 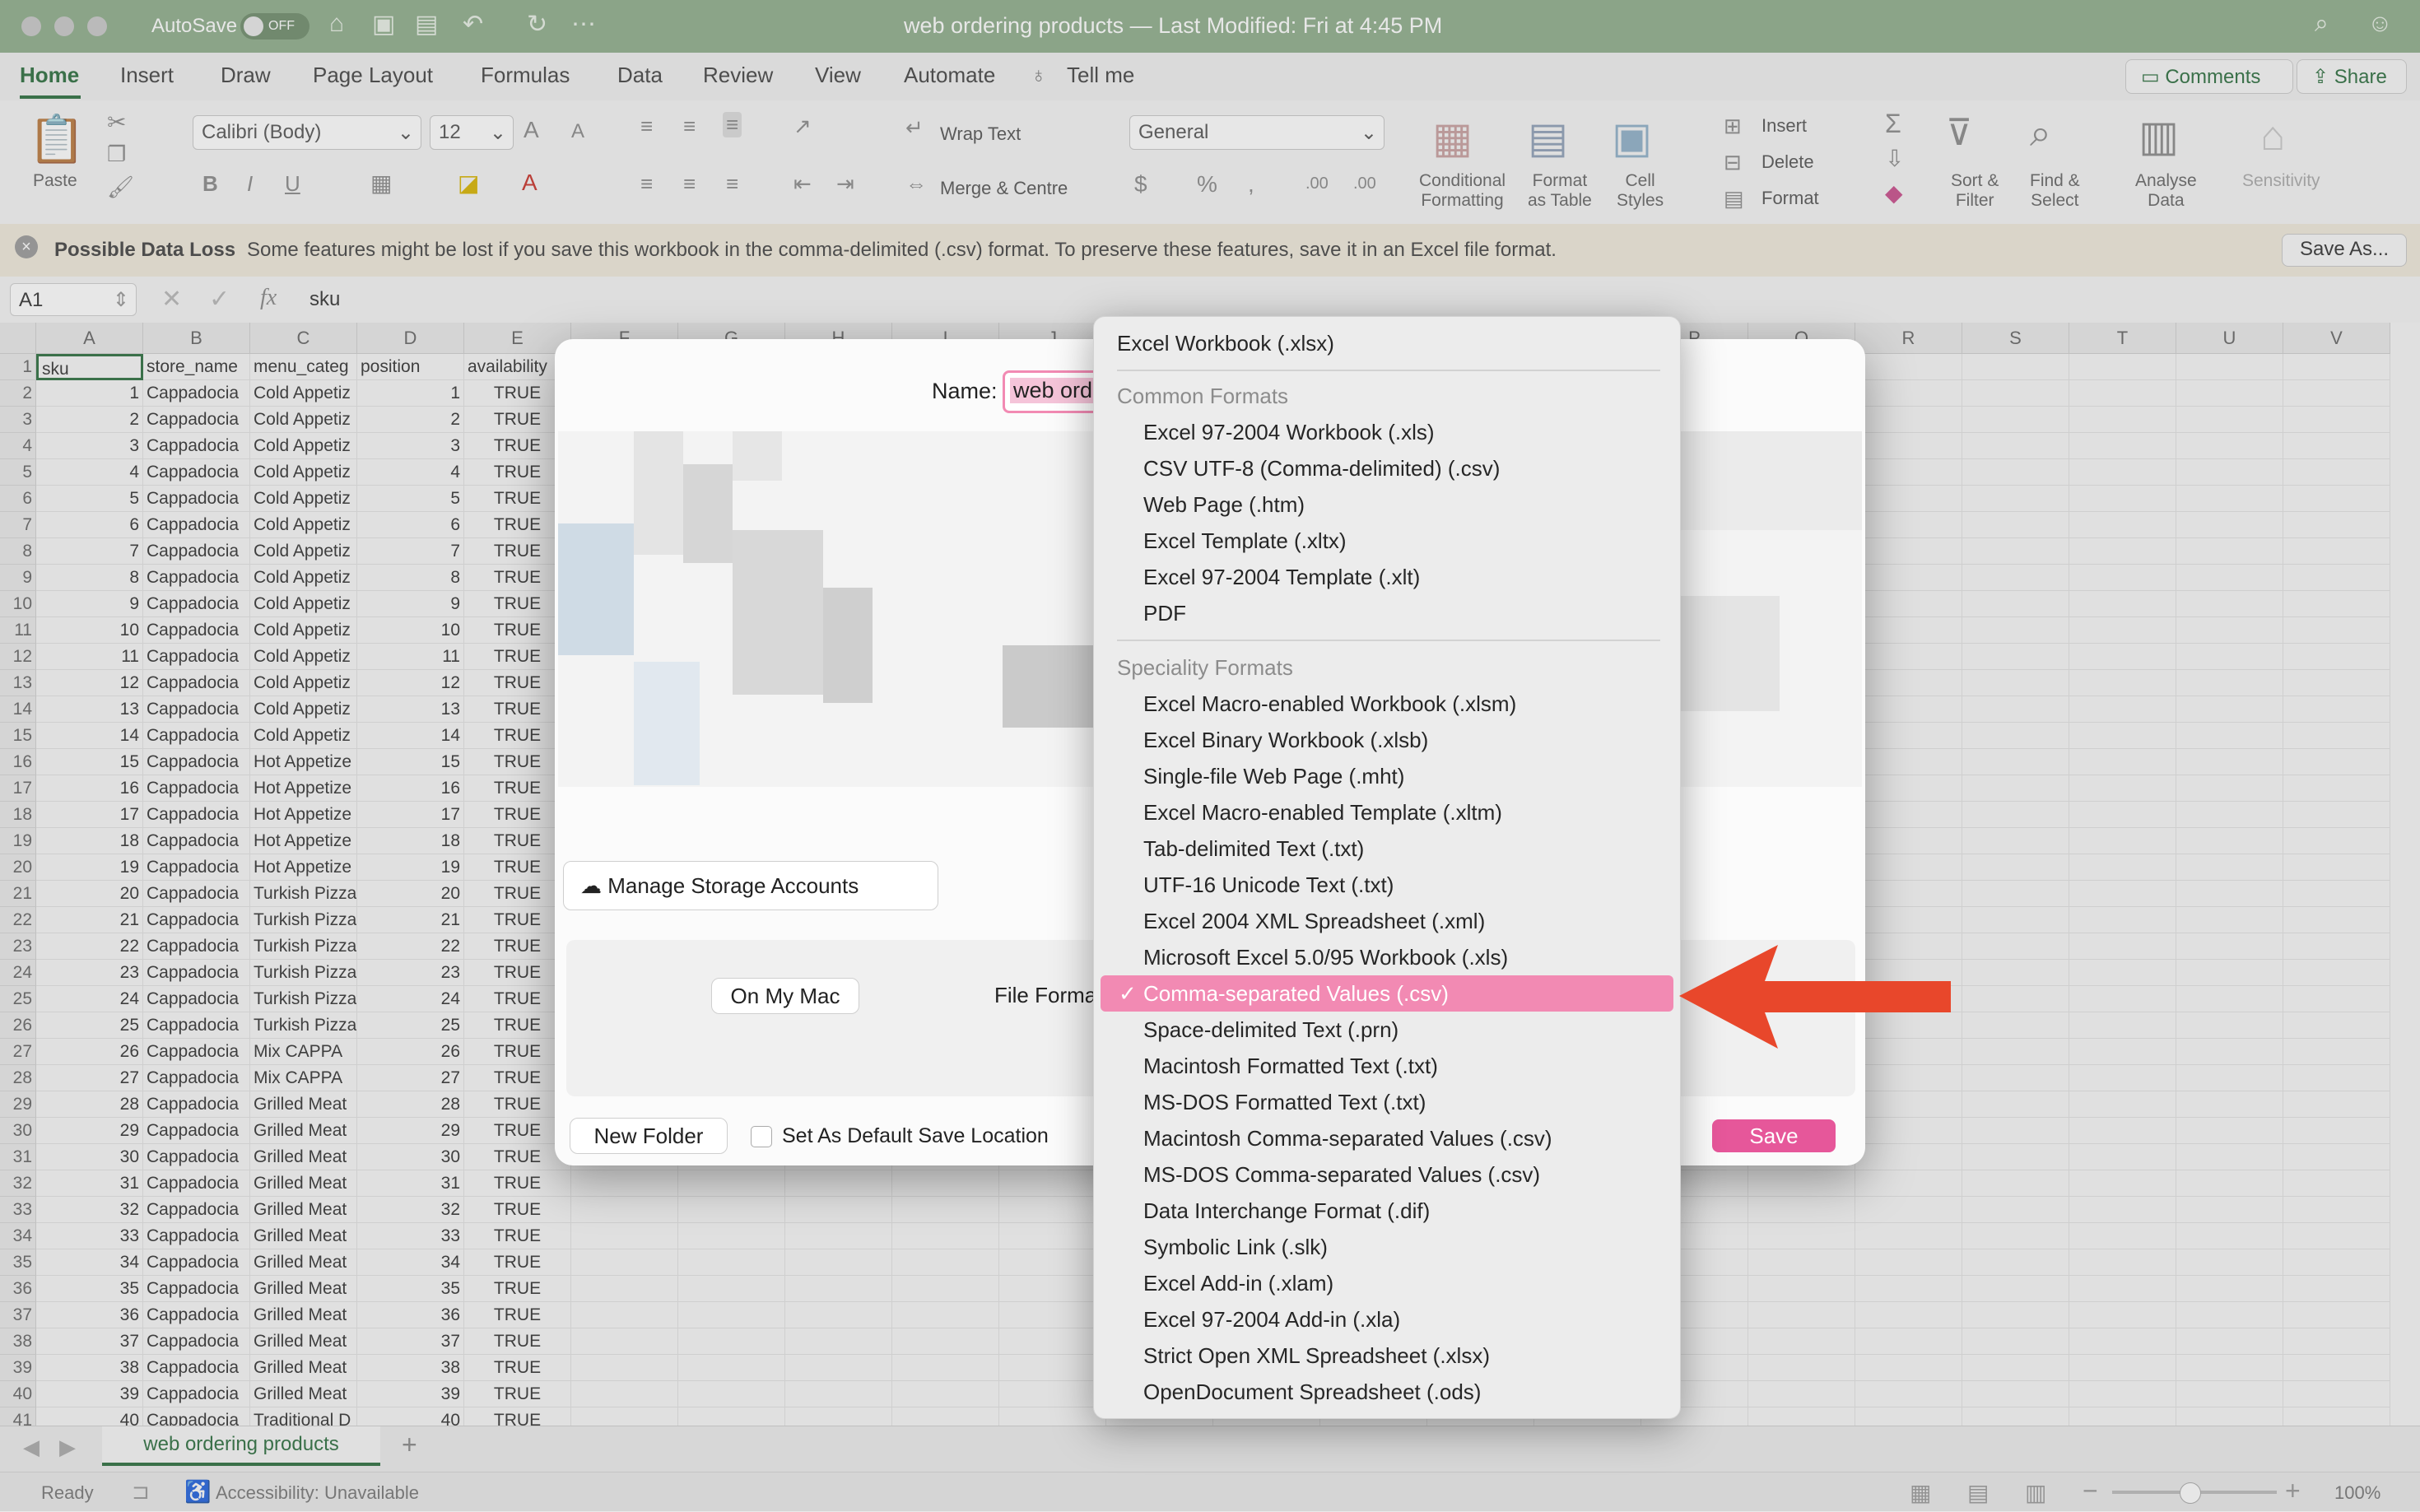 What do you see at coordinates (1284, 1102) in the screenshot?
I see `format-option: MS-DOS Formatted Text (.txt)` at bounding box center [1284, 1102].